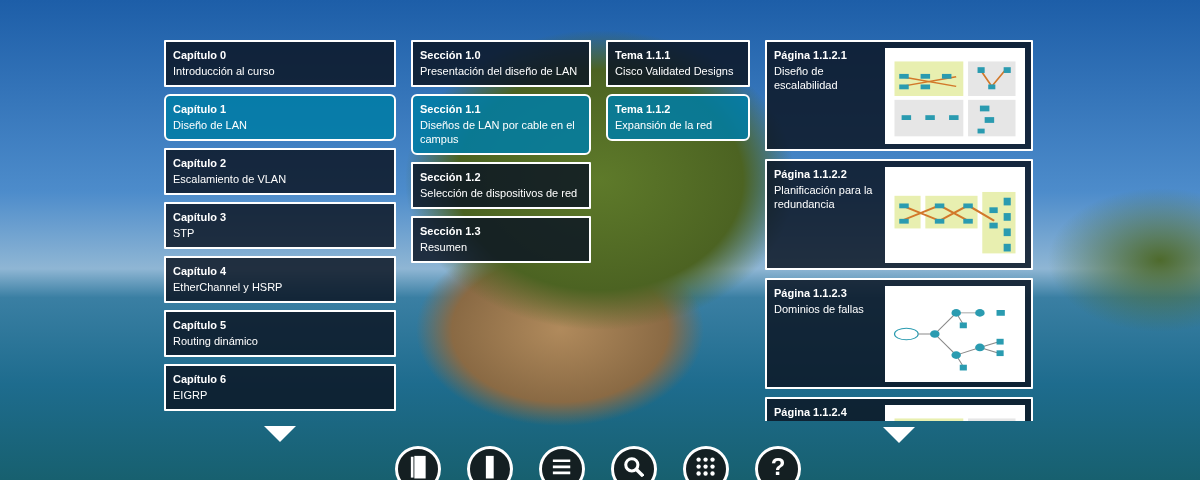 The height and width of the screenshot is (480, 1200). I want to click on chapter-card: Capítulo 2 Escalamiento de VLAN, so click(280, 171).